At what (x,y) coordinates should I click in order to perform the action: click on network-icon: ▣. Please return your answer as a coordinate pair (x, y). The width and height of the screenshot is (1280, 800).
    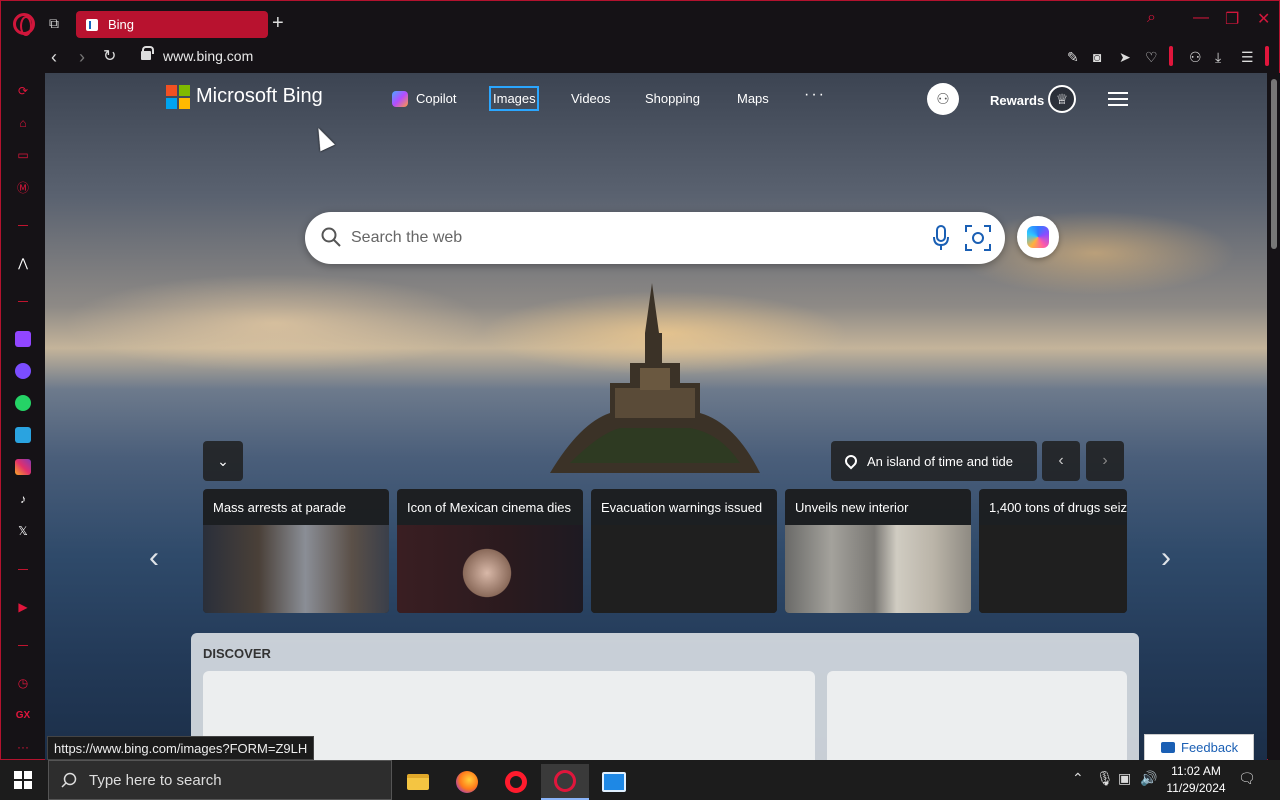
    Looking at the image, I should click on (1124, 778).